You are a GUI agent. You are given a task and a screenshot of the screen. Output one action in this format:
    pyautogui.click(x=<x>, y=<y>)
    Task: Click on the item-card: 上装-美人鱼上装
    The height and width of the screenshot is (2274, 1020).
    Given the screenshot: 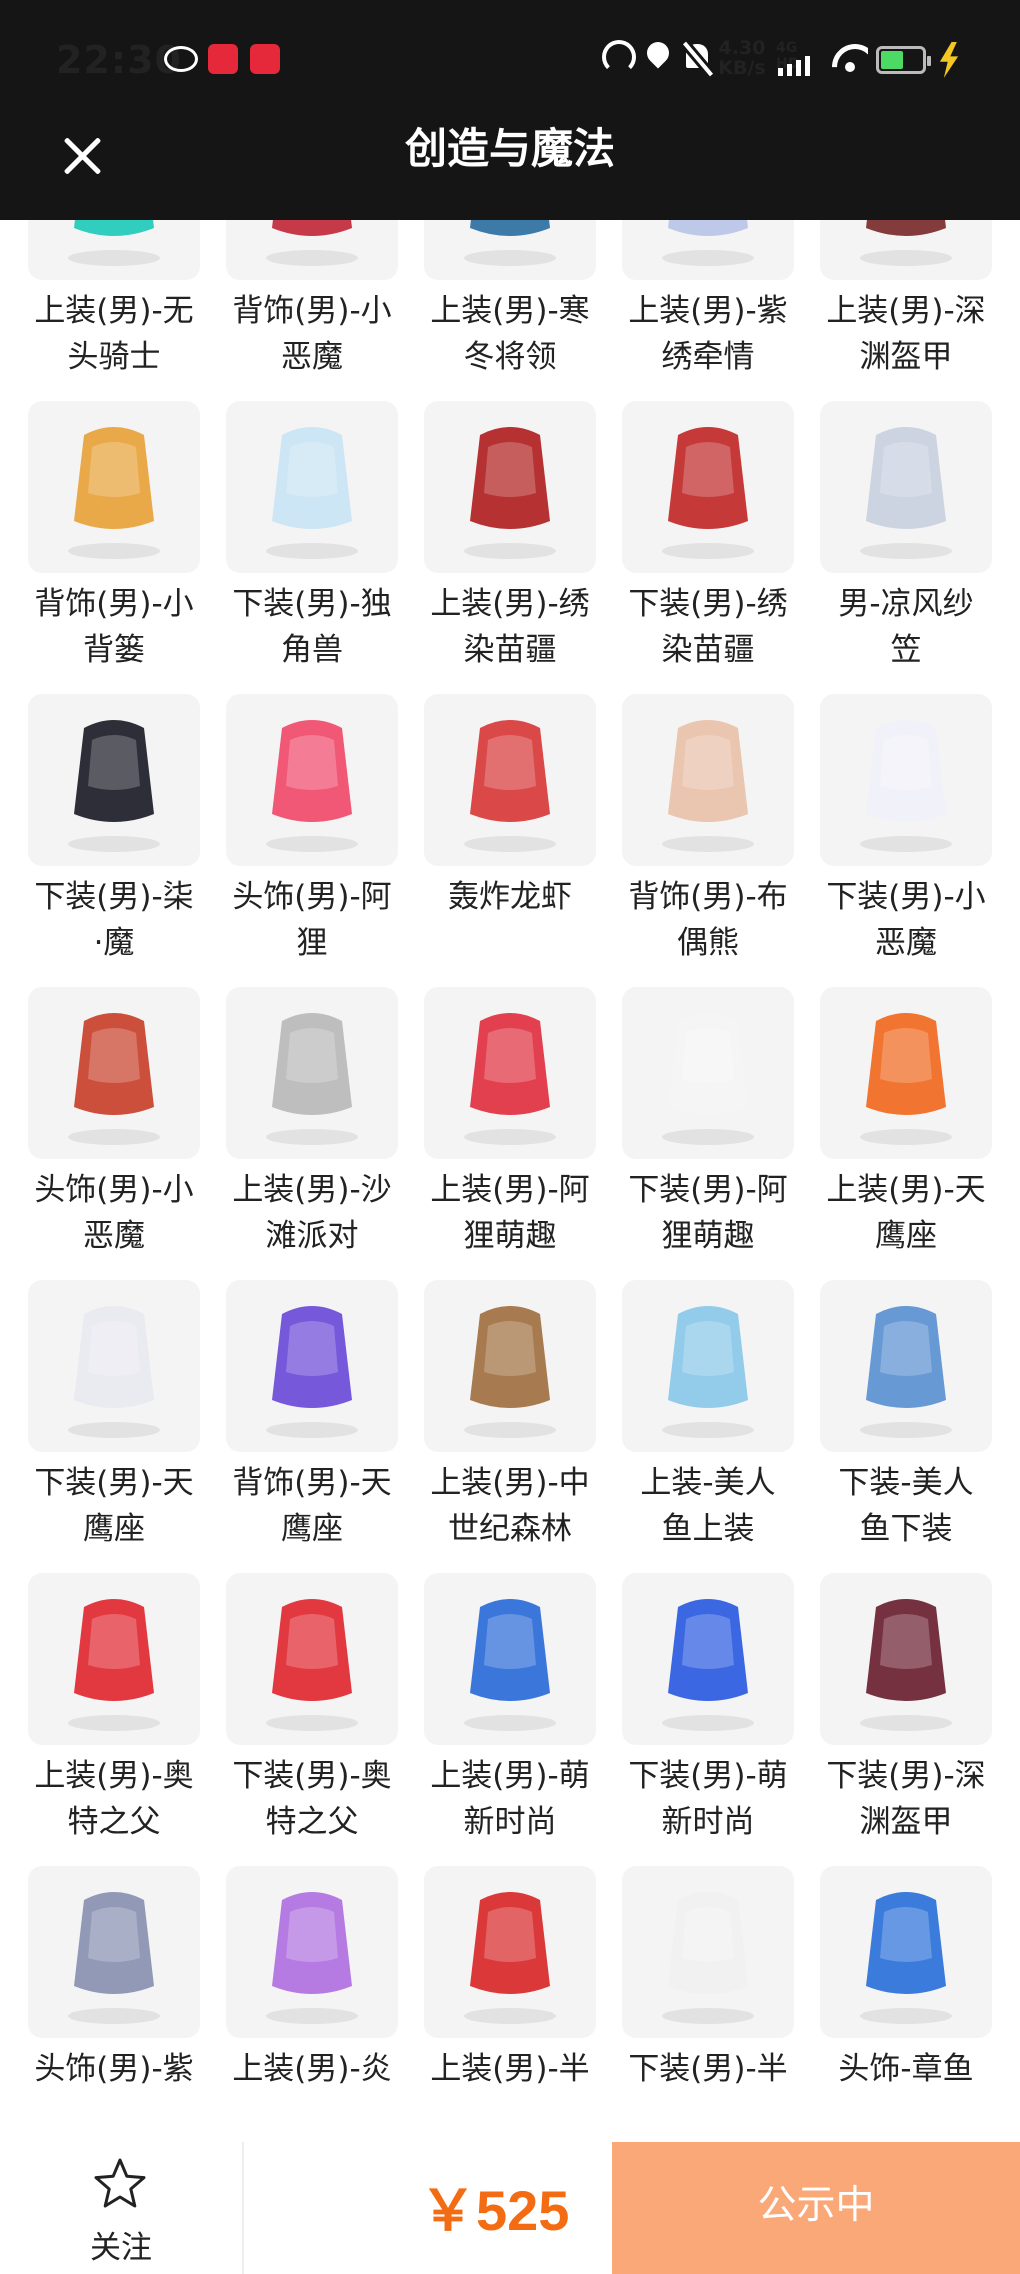 What is the action you would take?
    pyautogui.click(x=708, y=1426)
    